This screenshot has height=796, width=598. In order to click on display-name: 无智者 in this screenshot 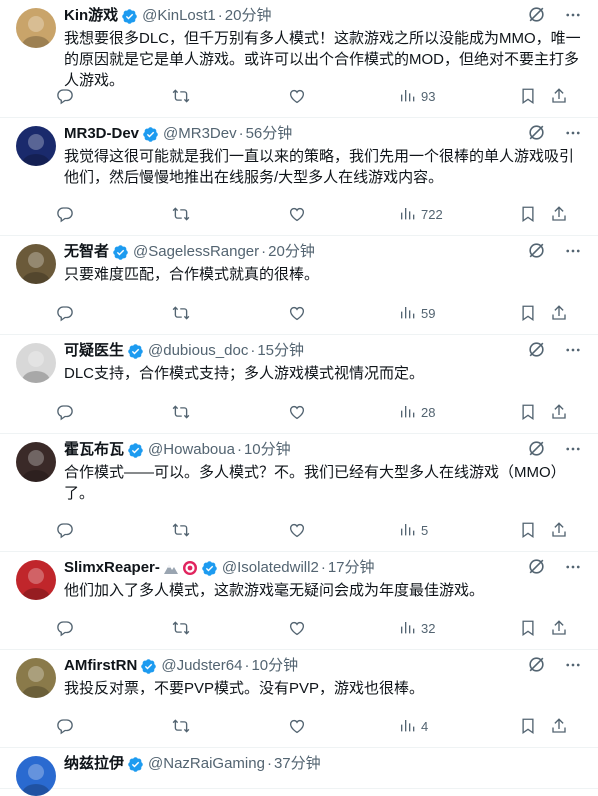, I will do `click(86, 252)`.